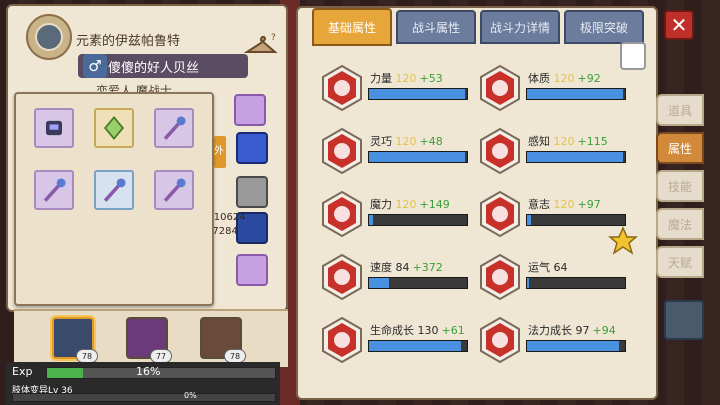 Image resolution: width=720 pixels, height=405 pixels. I want to click on stat-label: 速度 84 +372, so click(406, 267).